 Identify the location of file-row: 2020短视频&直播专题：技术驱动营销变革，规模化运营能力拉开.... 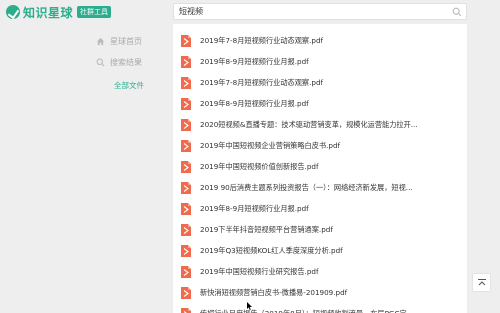
(320, 124).